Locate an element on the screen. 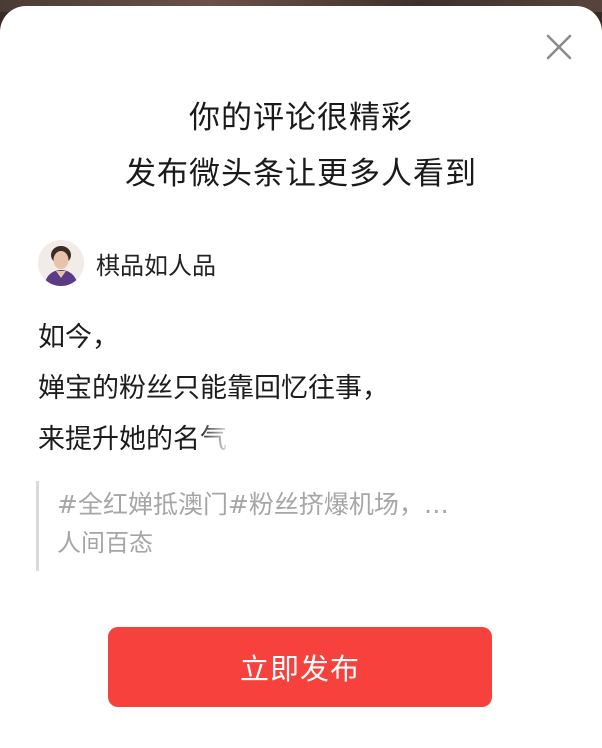  headline-line-1: 你的评论很精彩 is located at coordinates (301, 118).